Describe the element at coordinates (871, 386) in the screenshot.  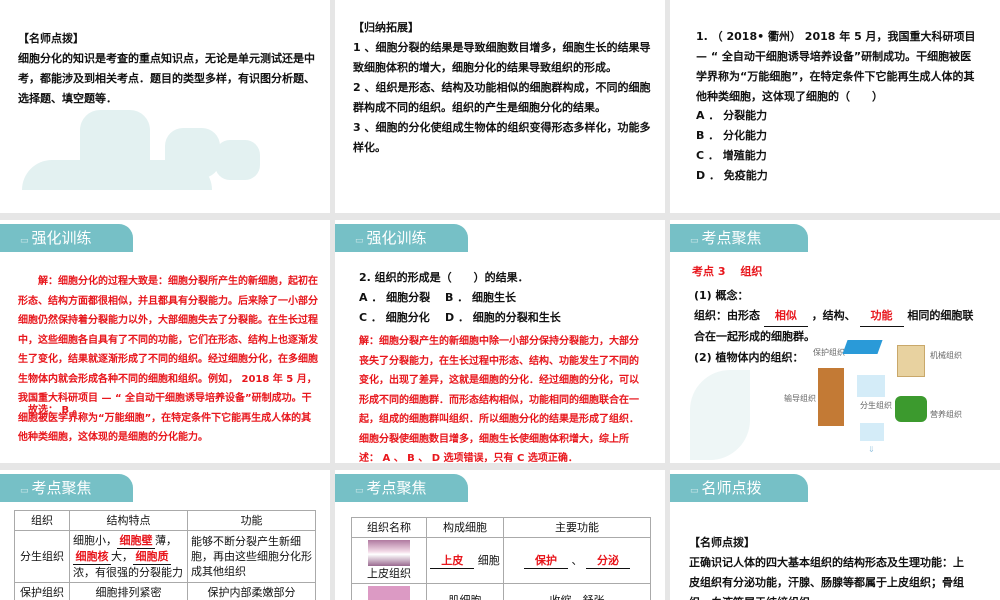
I see `meristem-image` at that location.